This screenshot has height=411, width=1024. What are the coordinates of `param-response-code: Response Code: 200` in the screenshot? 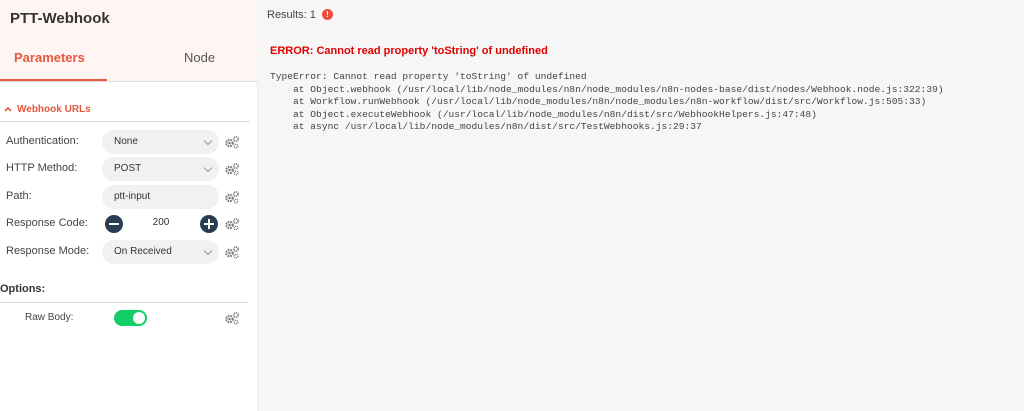 It's located at (129, 224).